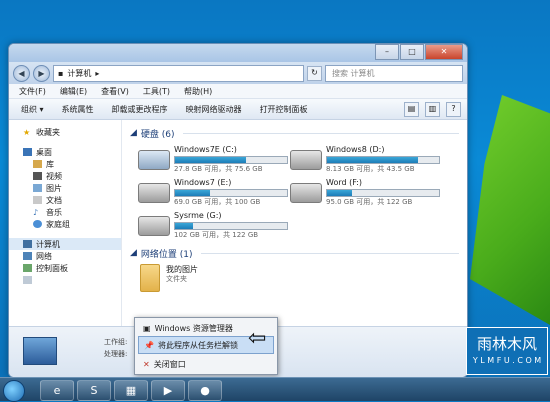 The width and height of the screenshot is (550, 402). I want to click on navigation-pane: ★ 收藏夹 桌面 库 视频 图片 文档 ♪ 音乐 家庭组 计算机 网络 控制面板, so click(65, 240).